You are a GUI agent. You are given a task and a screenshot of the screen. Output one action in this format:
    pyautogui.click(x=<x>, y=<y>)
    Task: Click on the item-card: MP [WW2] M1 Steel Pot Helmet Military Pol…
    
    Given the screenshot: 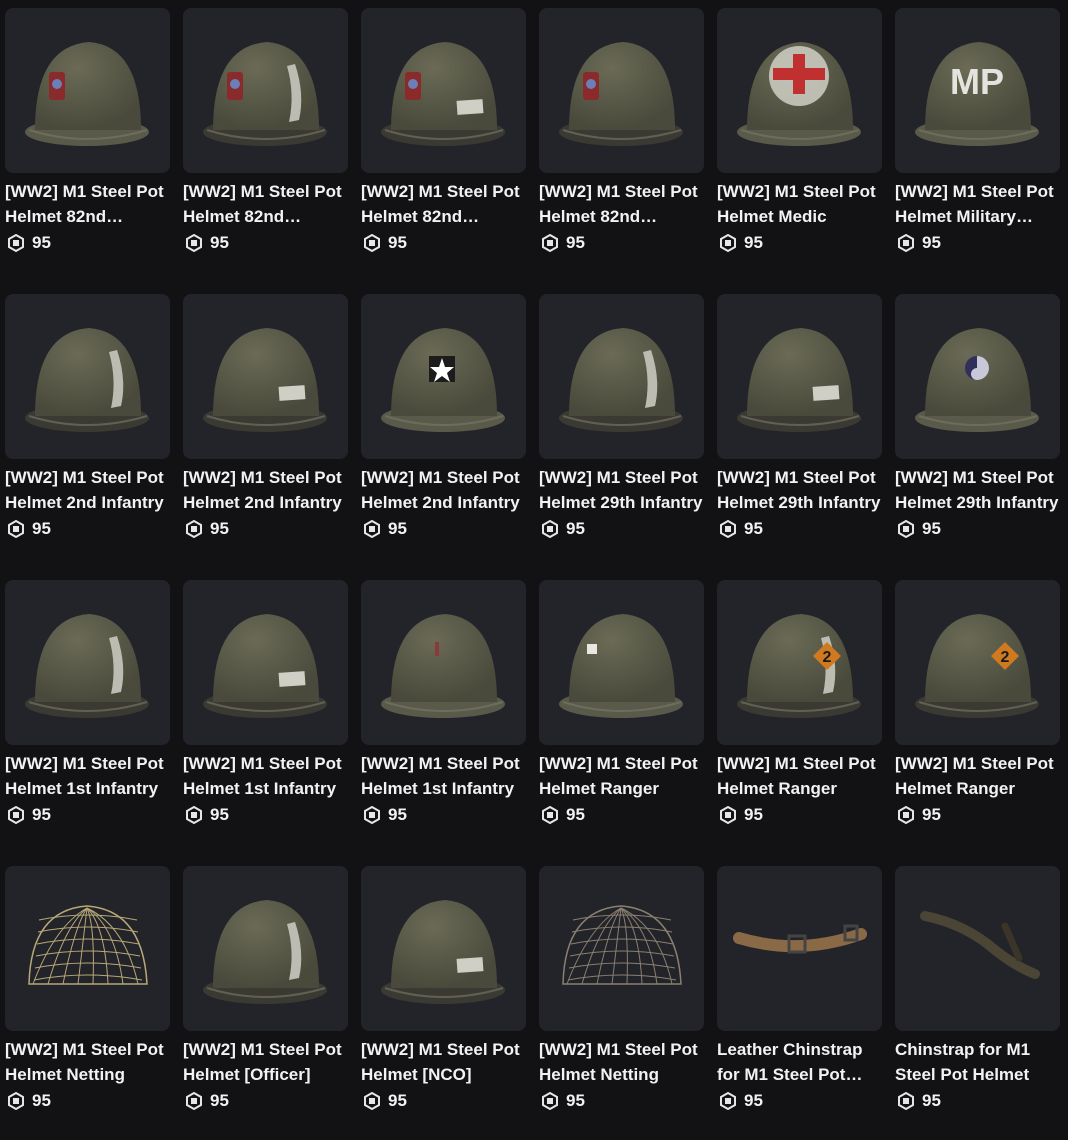 What is the action you would take?
    pyautogui.click(x=977, y=145)
    